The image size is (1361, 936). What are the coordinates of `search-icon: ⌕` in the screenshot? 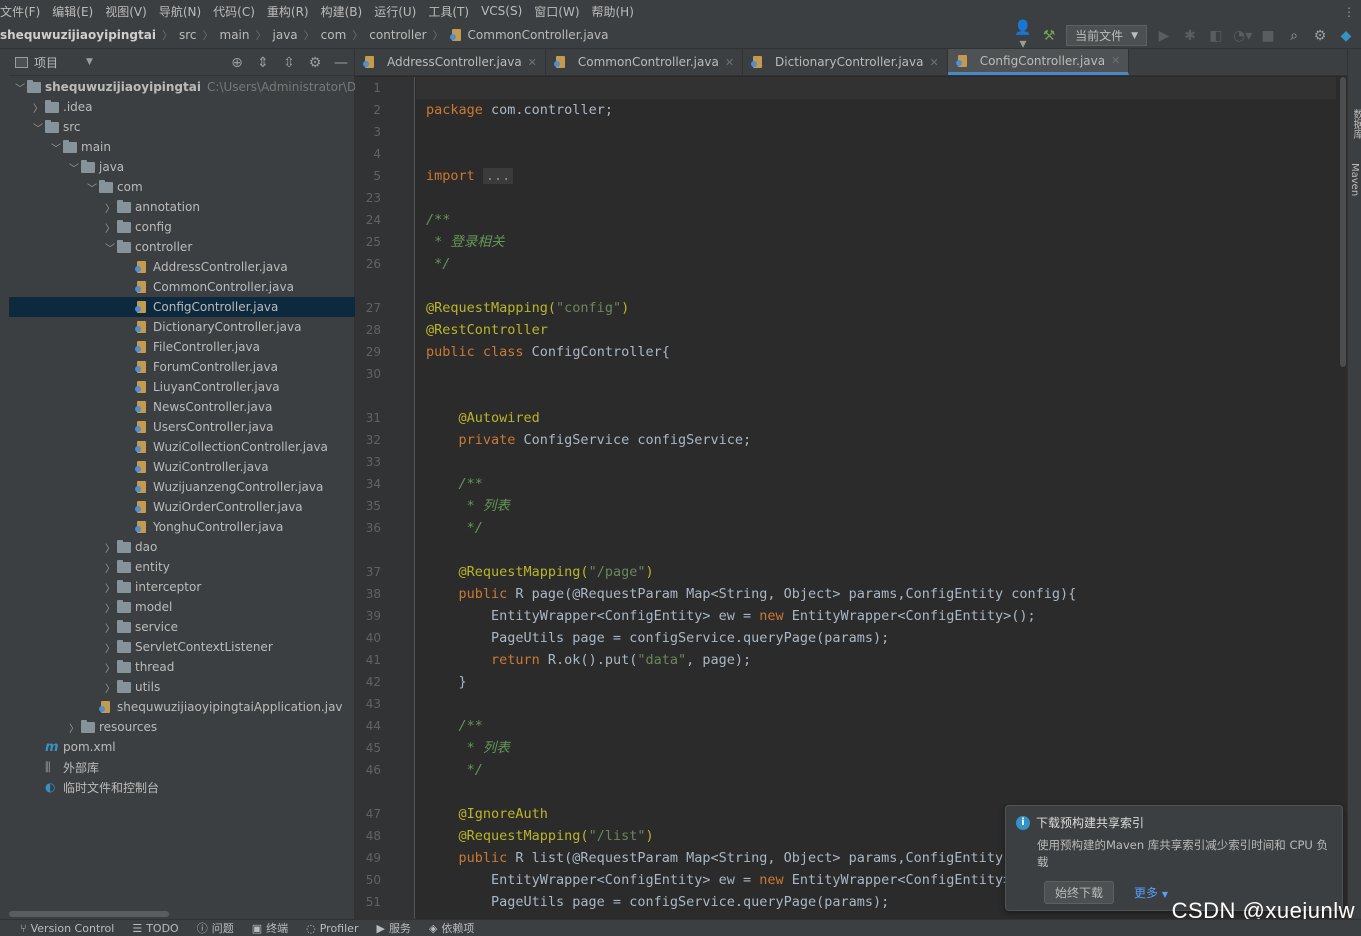 It's located at (1294, 36).